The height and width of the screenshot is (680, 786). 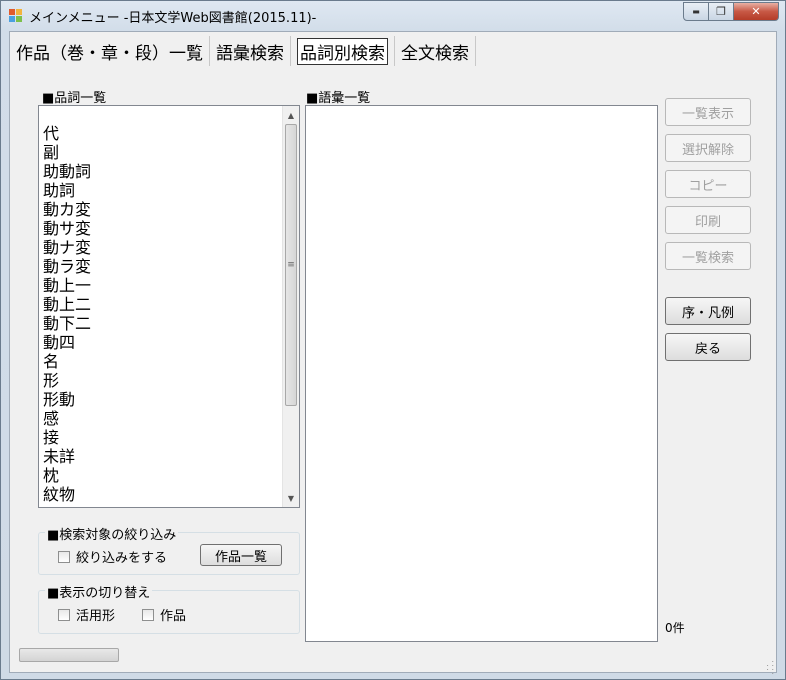 I want to click on resize-grip-icon: .. .. . ., so click(x=768, y=666).